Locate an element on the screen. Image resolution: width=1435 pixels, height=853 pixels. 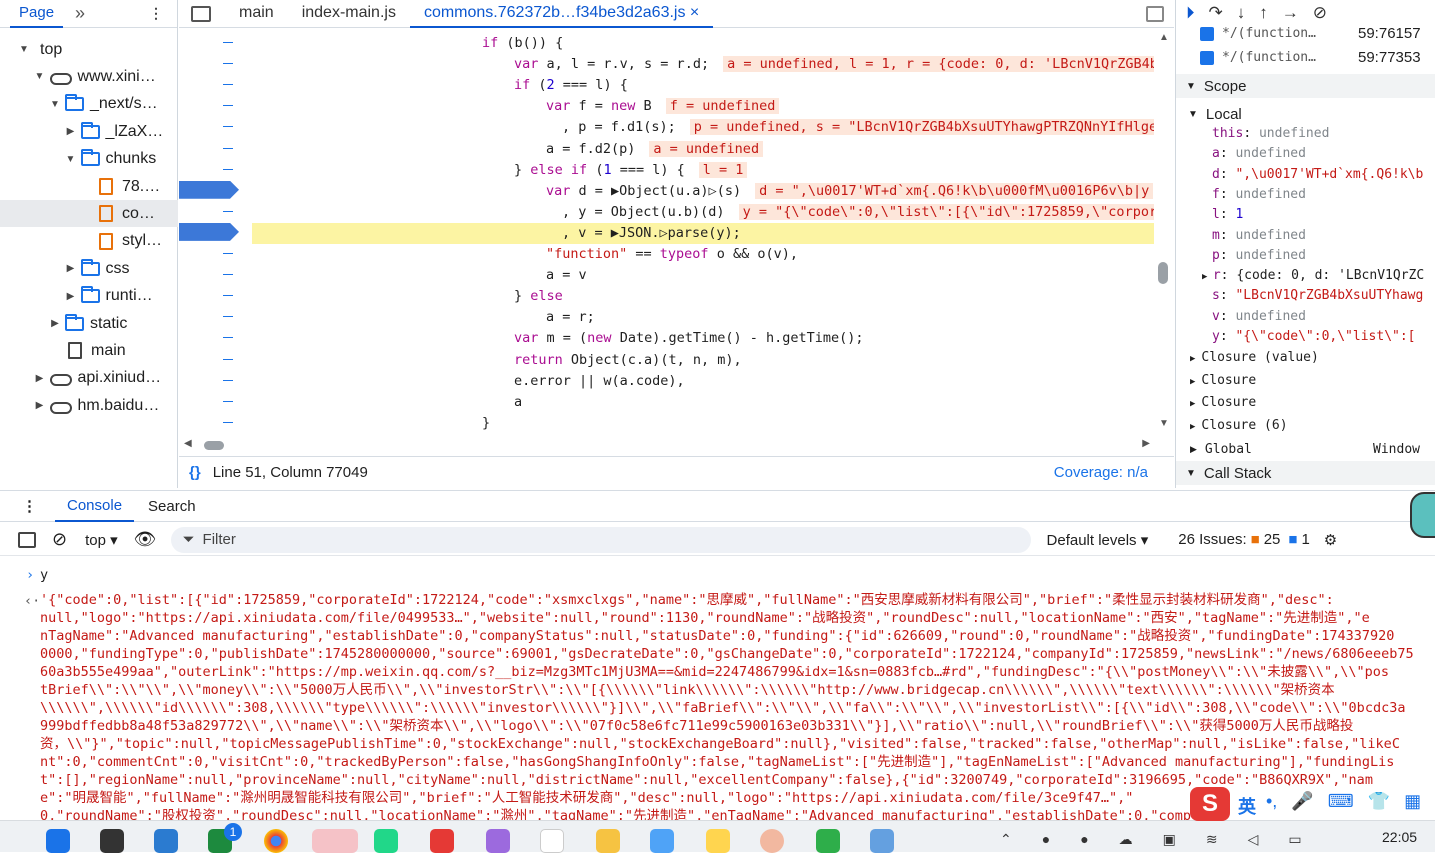
vertical-scrollbar: ▲ ▼ is located at coordinates (1163, 232).